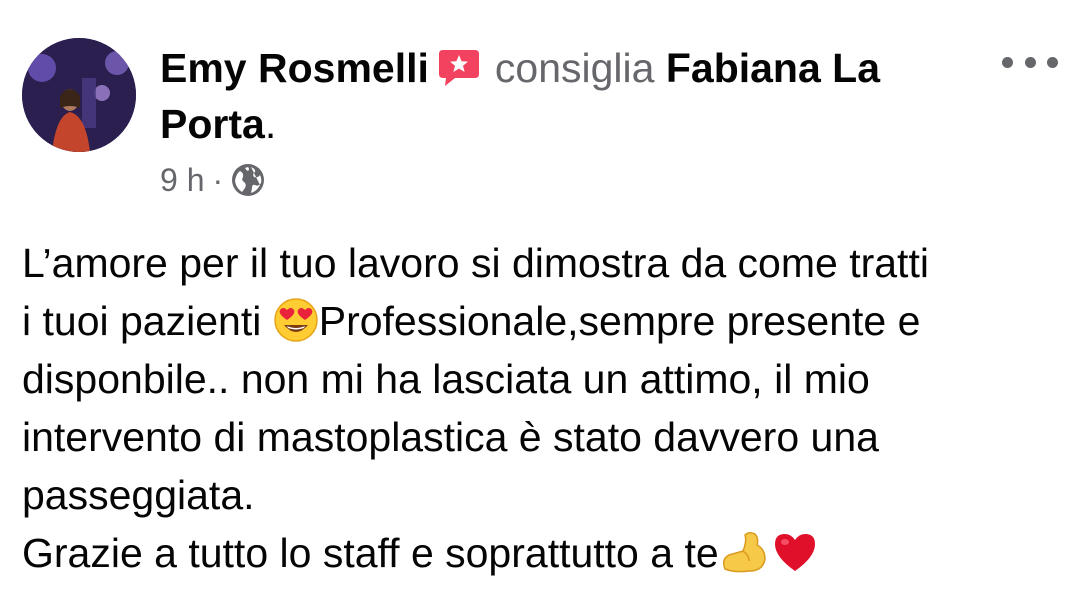 This screenshot has height=592, width=1080. I want to click on red-heart-emoji, so click(794, 552).